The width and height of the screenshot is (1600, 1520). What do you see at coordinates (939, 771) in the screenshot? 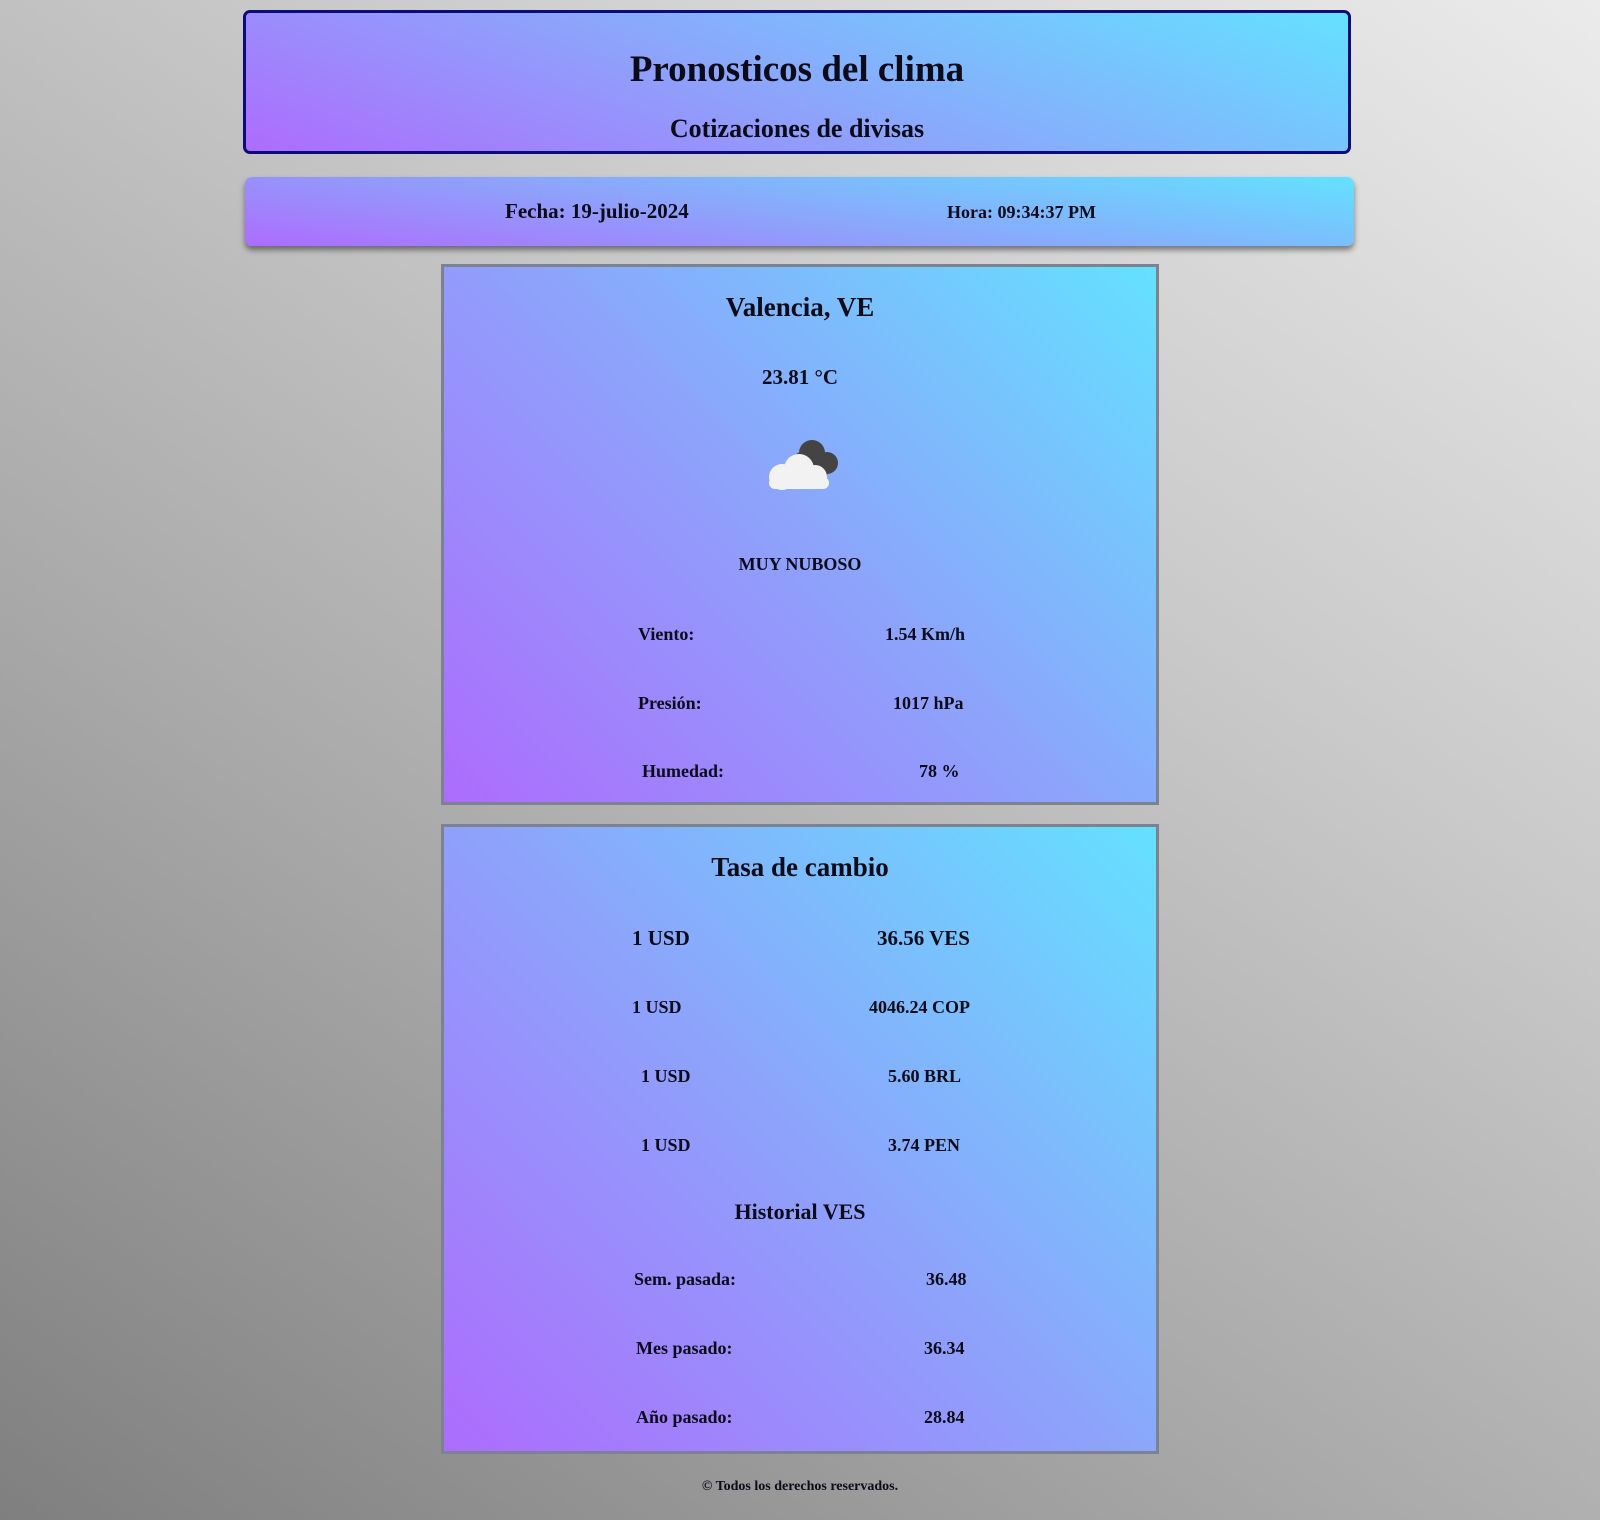
I see `humidity-value: 78 %` at bounding box center [939, 771].